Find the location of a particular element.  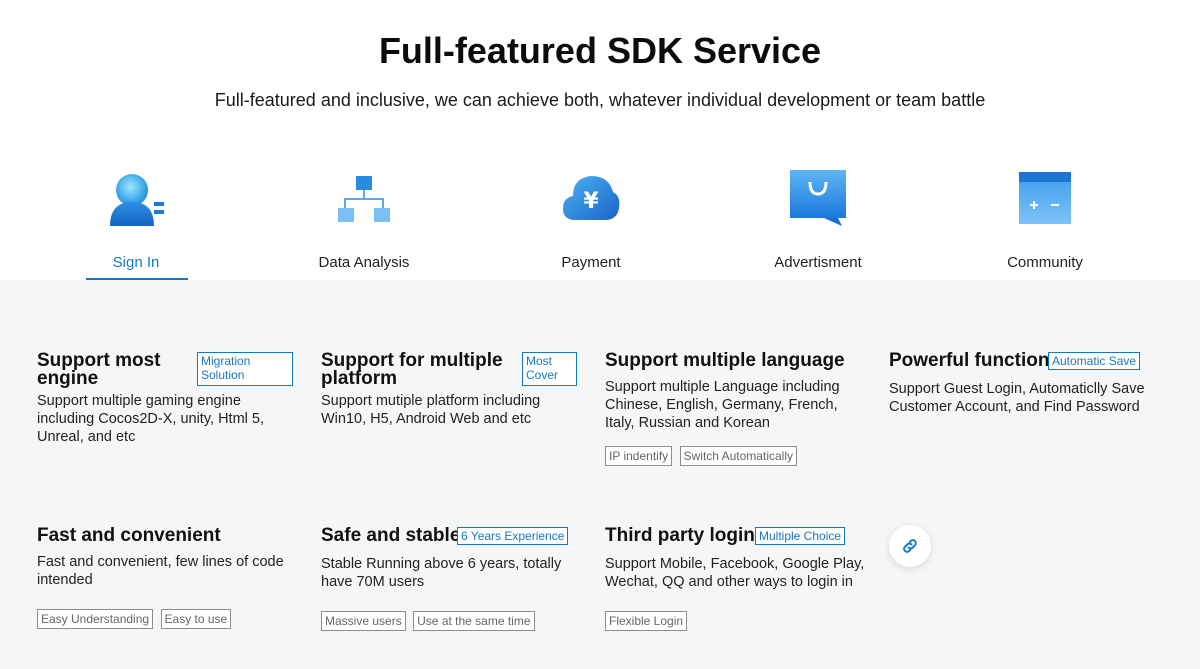

feature-title: Support for multiple platform is located at coordinates (412, 369).